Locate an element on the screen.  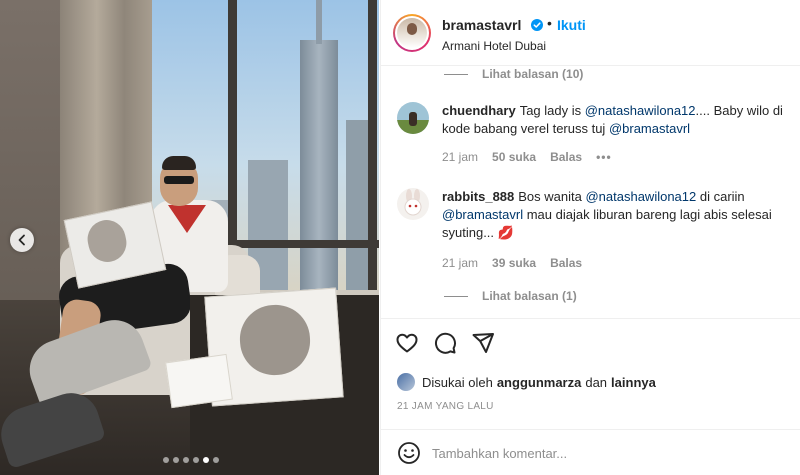
liked-by: Disukai oleh anggunmarza dan lainnya is located at coordinates (528, 382).